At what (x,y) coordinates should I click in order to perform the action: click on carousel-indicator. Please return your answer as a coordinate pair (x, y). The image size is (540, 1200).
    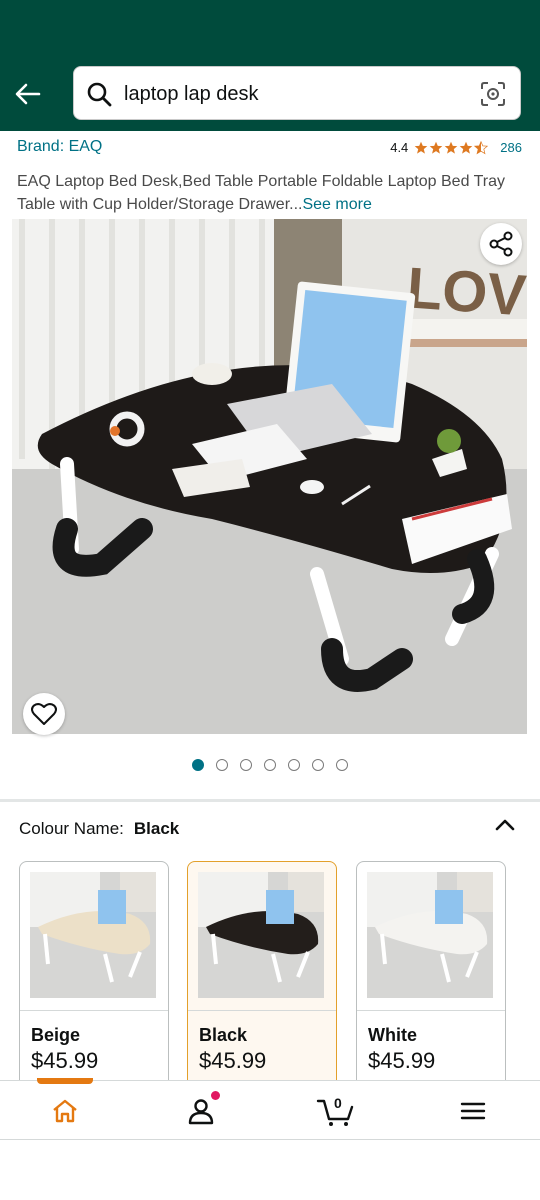
    Looking at the image, I should click on (270, 765).